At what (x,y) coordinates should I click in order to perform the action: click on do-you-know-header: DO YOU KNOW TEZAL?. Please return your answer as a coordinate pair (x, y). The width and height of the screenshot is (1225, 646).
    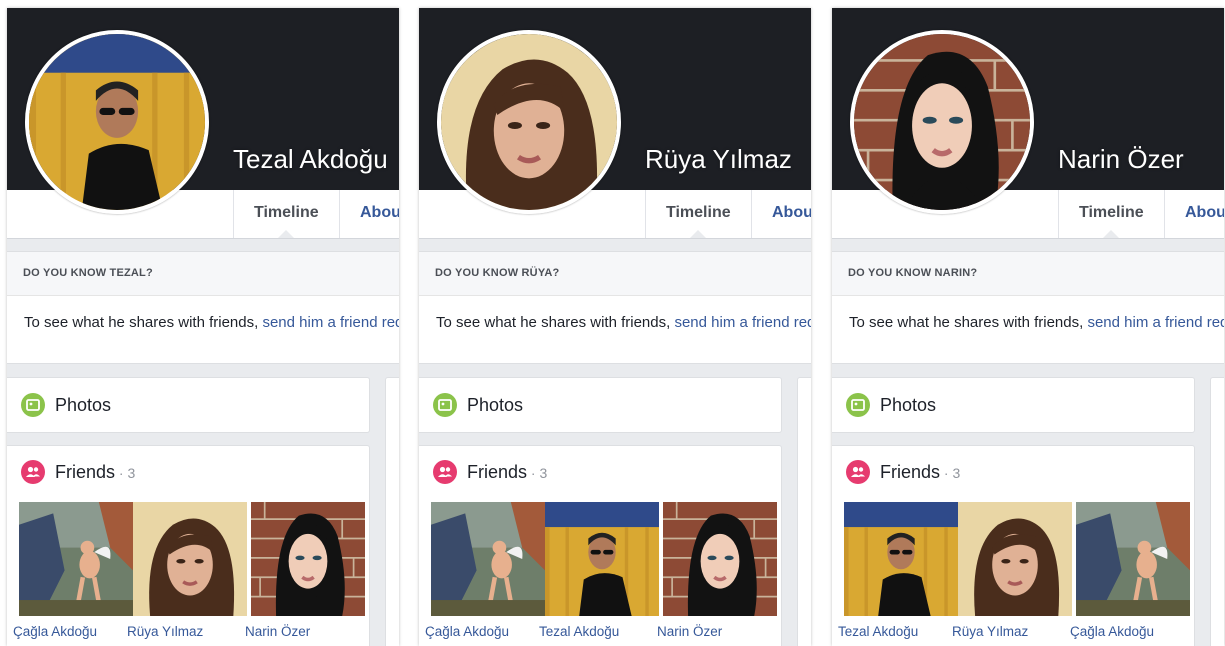
    Looking at the image, I should click on (203, 274).